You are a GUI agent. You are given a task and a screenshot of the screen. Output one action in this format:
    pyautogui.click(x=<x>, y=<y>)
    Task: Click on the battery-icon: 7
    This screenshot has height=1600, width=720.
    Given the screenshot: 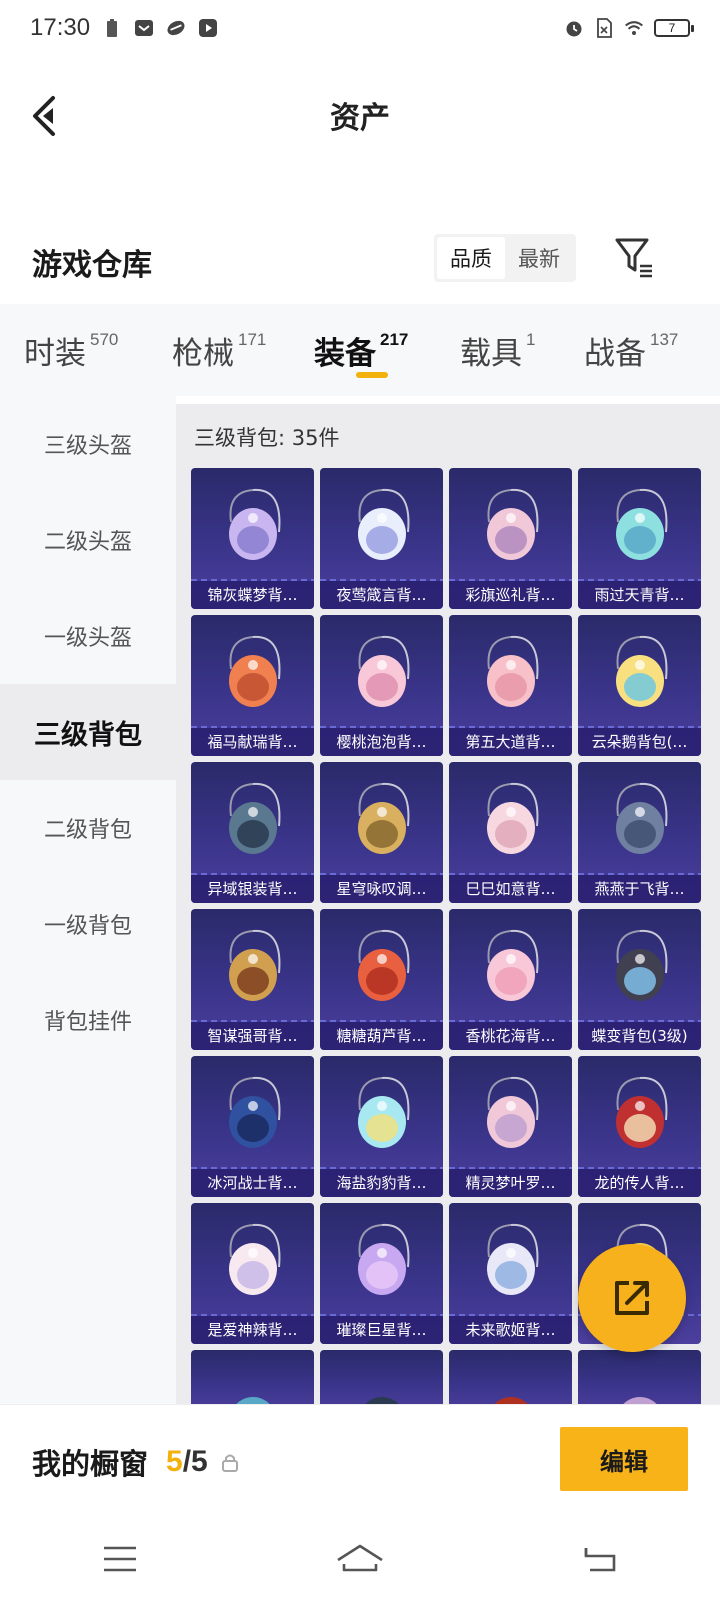 What is the action you would take?
    pyautogui.click(x=674, y=28)
    